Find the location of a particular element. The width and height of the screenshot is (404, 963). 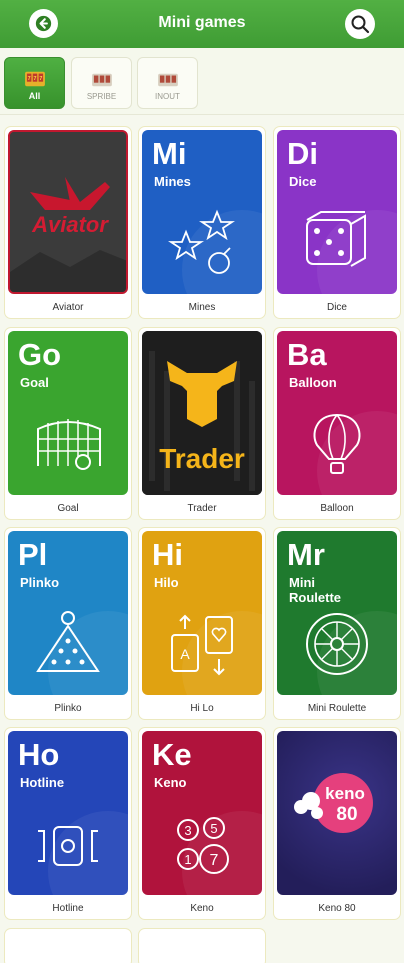

game-label: Goal is located at coordinates (68, 508).